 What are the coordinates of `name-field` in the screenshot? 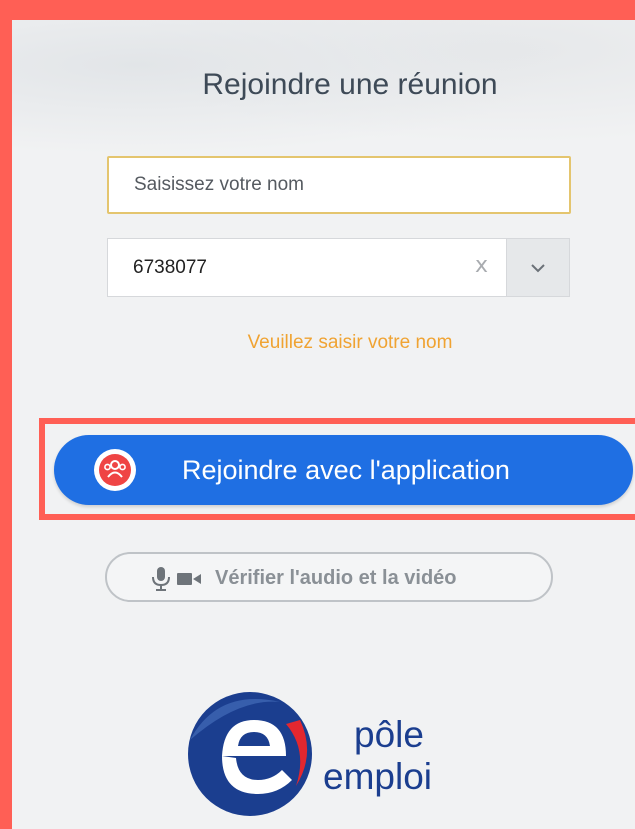 It's located at (339, 185).